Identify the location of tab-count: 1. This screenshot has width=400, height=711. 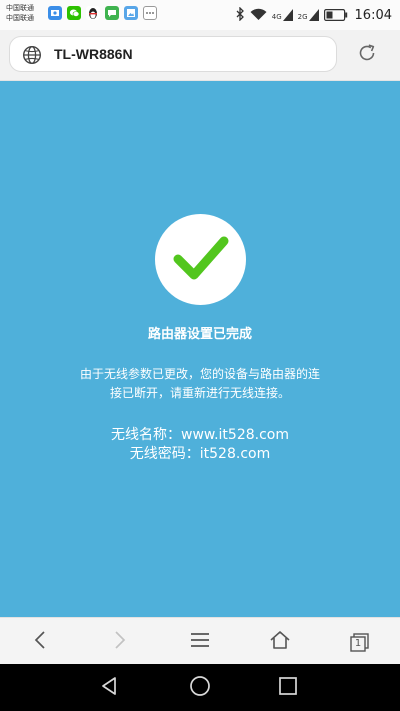
(358, 643).